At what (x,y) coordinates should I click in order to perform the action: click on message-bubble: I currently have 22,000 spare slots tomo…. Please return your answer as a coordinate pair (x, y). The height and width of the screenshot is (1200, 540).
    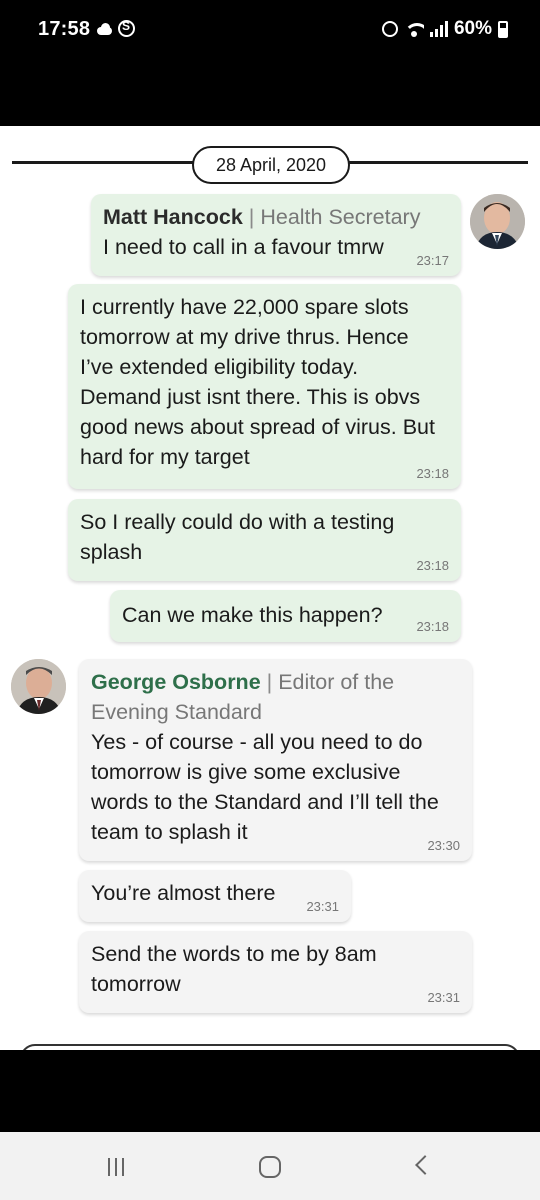
    Looking at the image, I should click on (264, 386).